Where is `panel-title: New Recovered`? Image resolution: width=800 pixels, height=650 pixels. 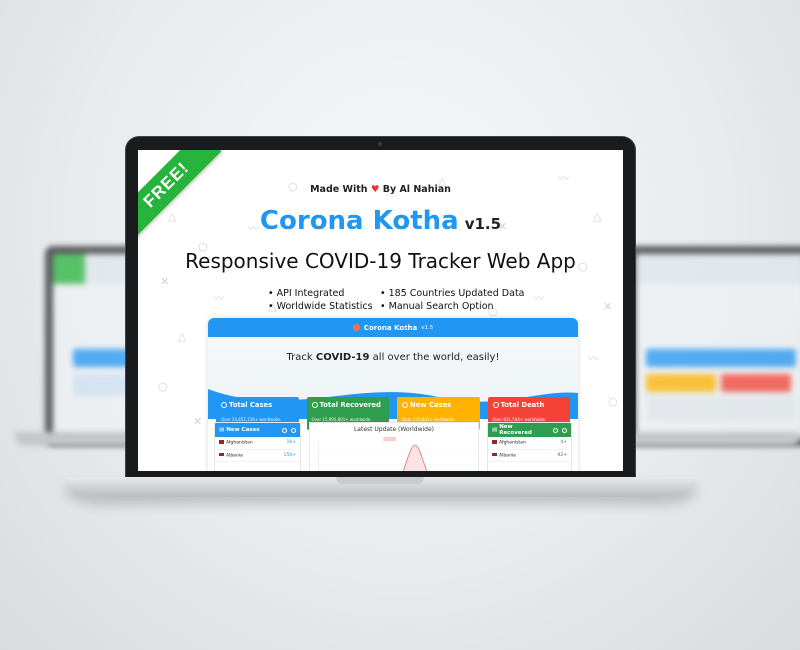
panel-title: New Recovered is located at coordinates (515, 430).